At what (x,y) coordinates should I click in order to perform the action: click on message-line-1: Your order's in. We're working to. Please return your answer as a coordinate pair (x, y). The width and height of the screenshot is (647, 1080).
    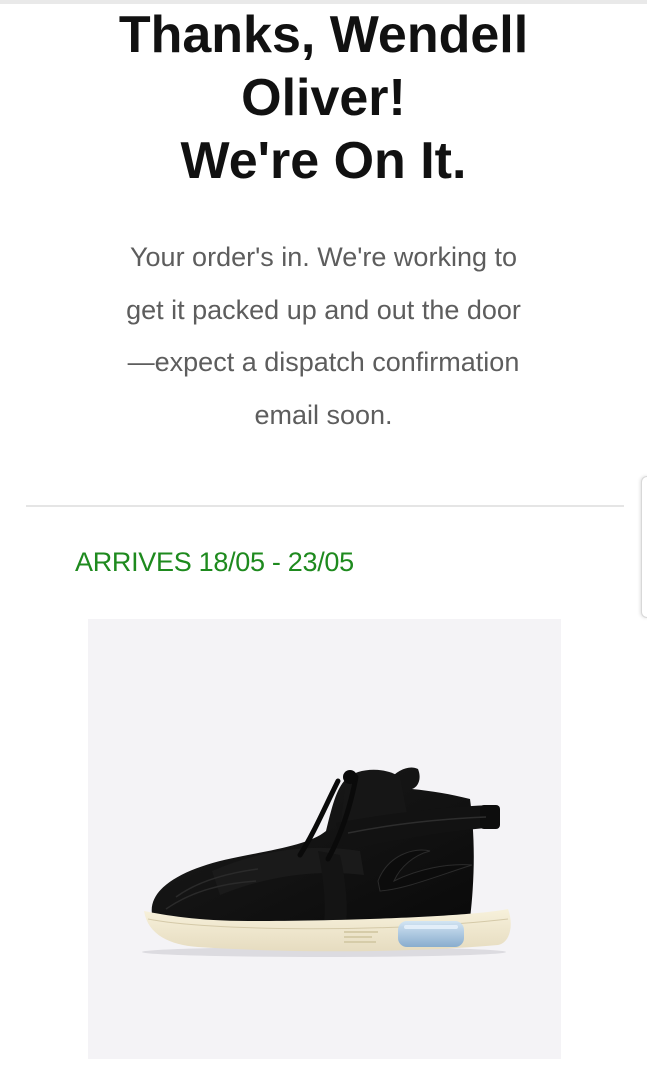
    Looking at the image, I should click on (323, 257).